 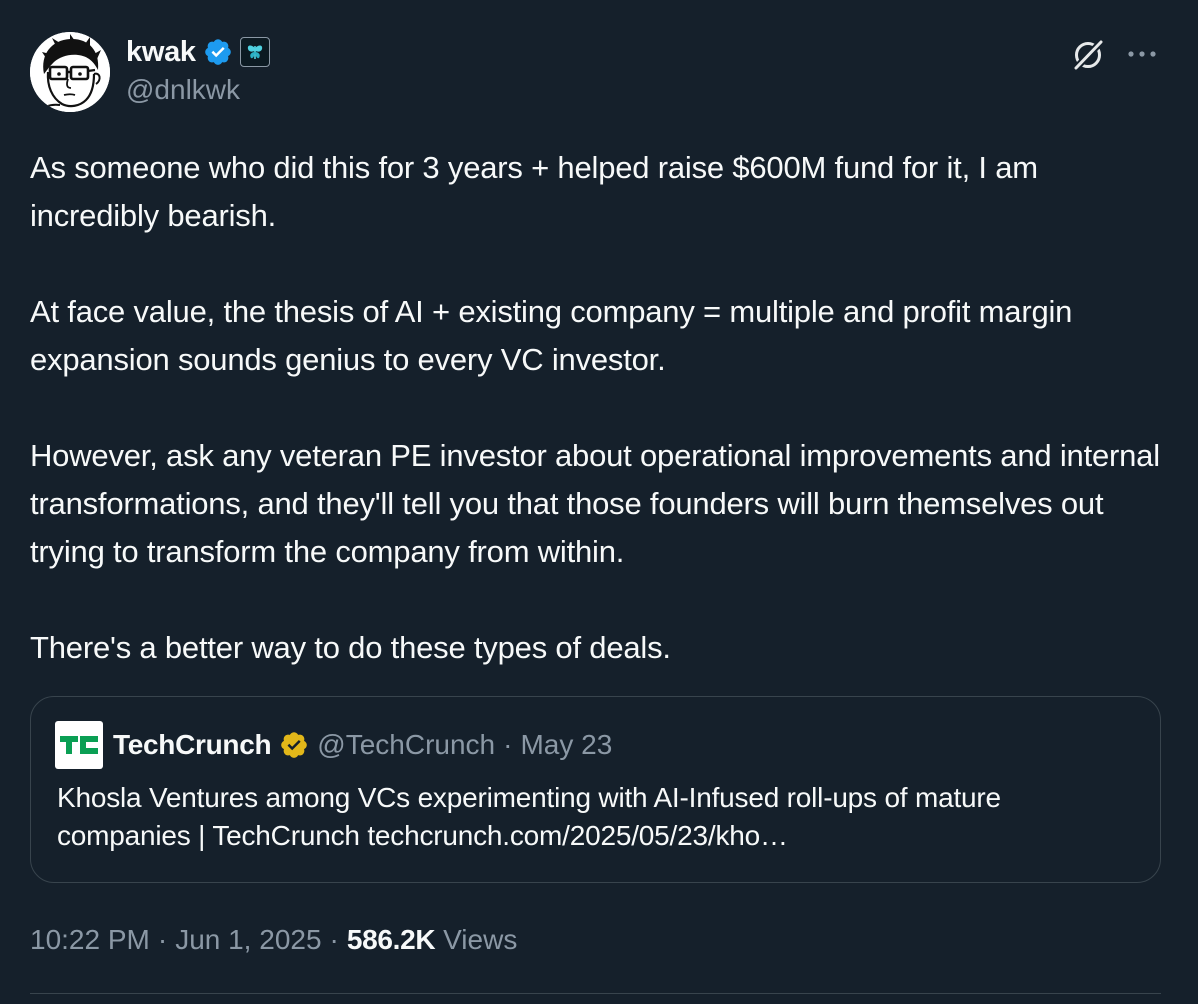 What do you see at coordinates (183, 90) in the screenshot?
I see `author-handle: @dnlkwk` at bounding box center [183, 90].